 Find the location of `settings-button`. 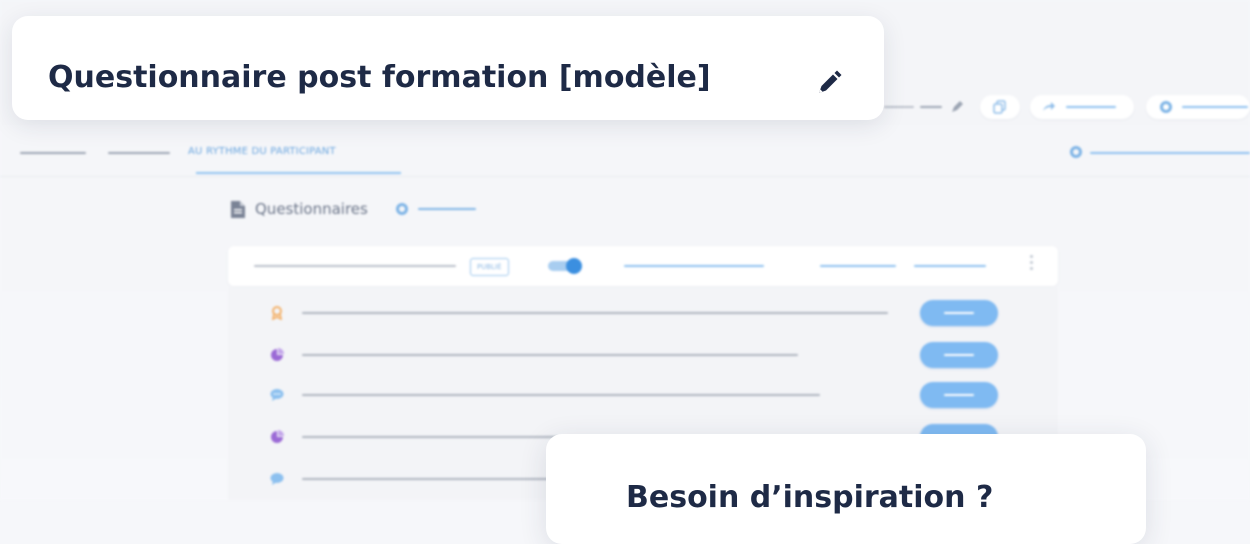

settings-button is located at coordinates (1198, 107).